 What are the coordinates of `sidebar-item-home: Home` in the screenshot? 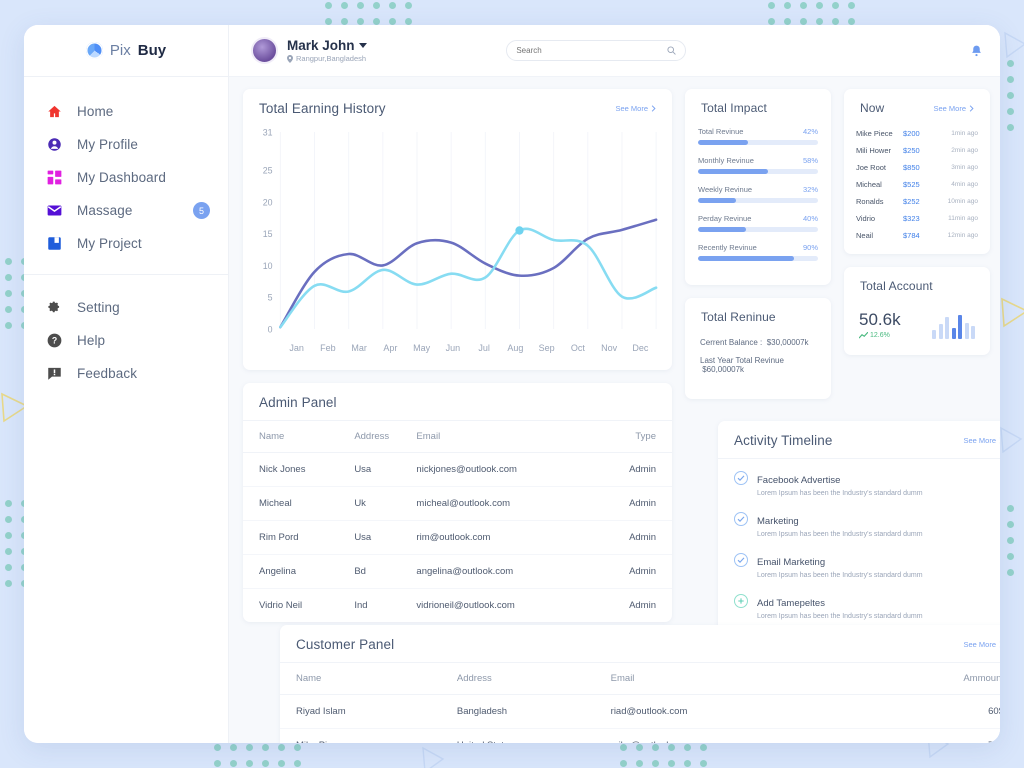 It's located at (126, 111).